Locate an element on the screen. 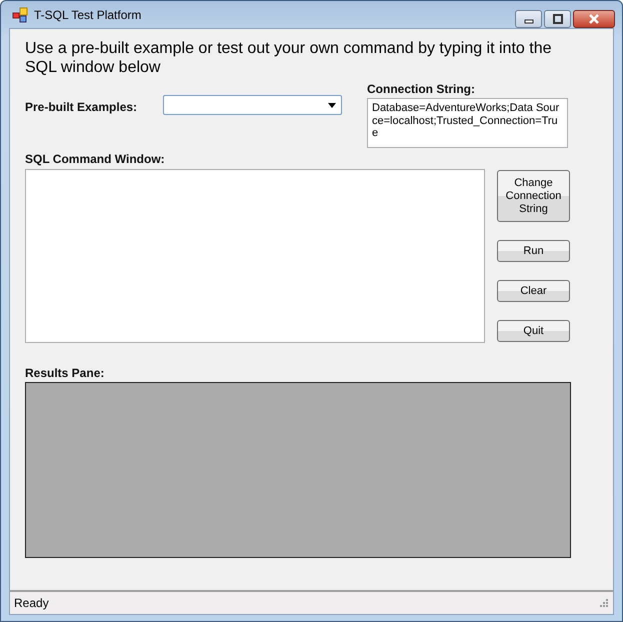 The width and height of the screenshot is (623, 622). sql-window-label: SQL Command Window: is located at coordinates (95, 159).